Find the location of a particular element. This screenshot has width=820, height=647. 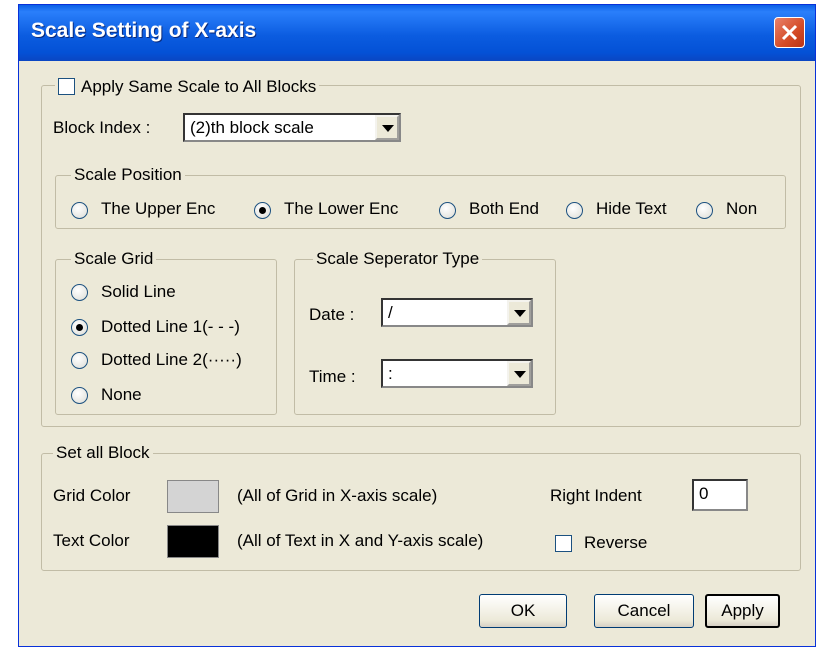

option-upper-end-label: The Upper Enc is located at coordinates (158, 208).